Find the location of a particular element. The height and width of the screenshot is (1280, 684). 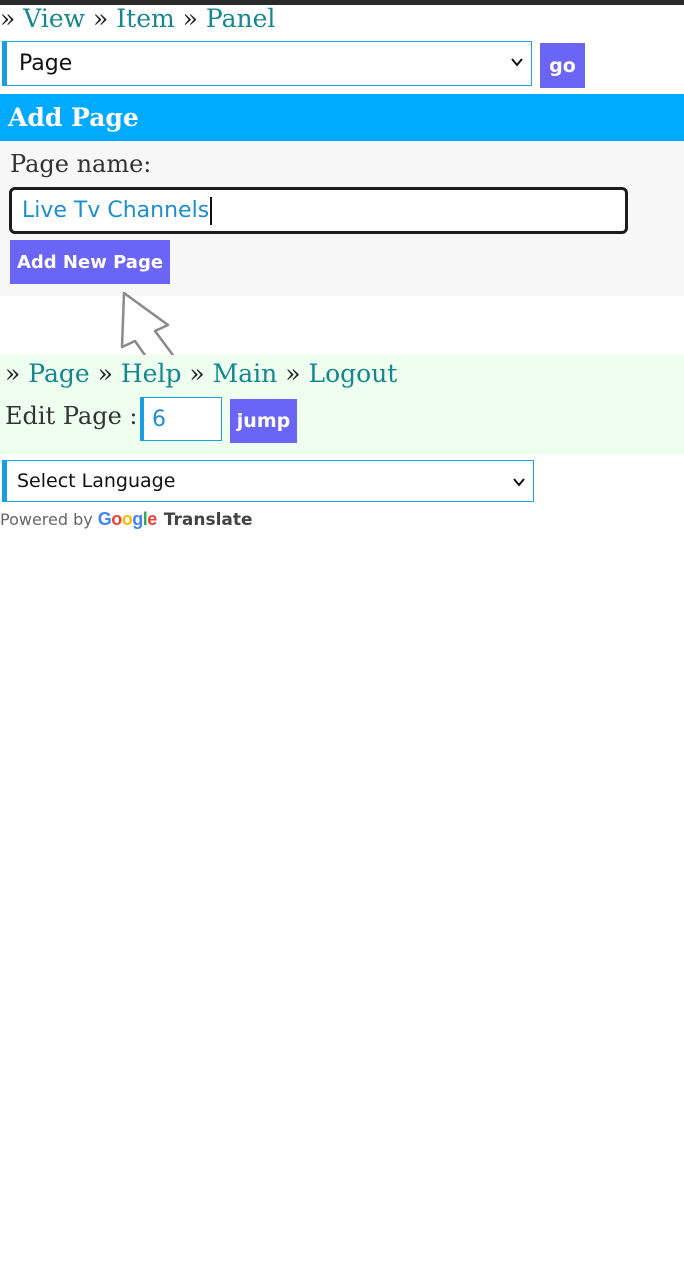

page-name-input: Live Tv Channels is located at coordinates (318, 210).